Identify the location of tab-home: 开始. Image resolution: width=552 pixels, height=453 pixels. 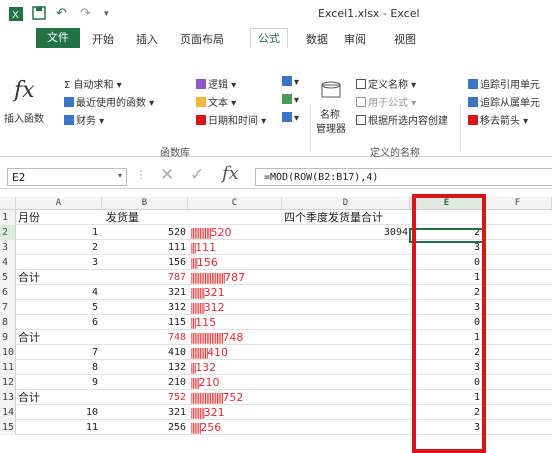
(103, 39).